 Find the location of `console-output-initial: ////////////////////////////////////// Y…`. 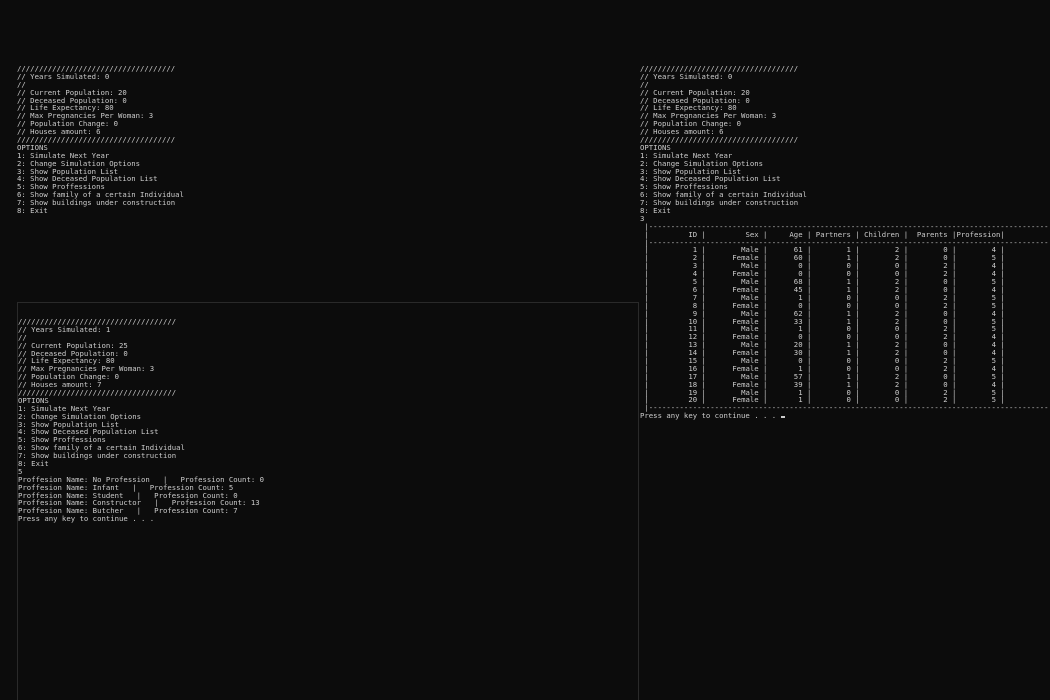

console-output-initial: ////////////////////////////////////// Y… is located at coordinates (100, 140).